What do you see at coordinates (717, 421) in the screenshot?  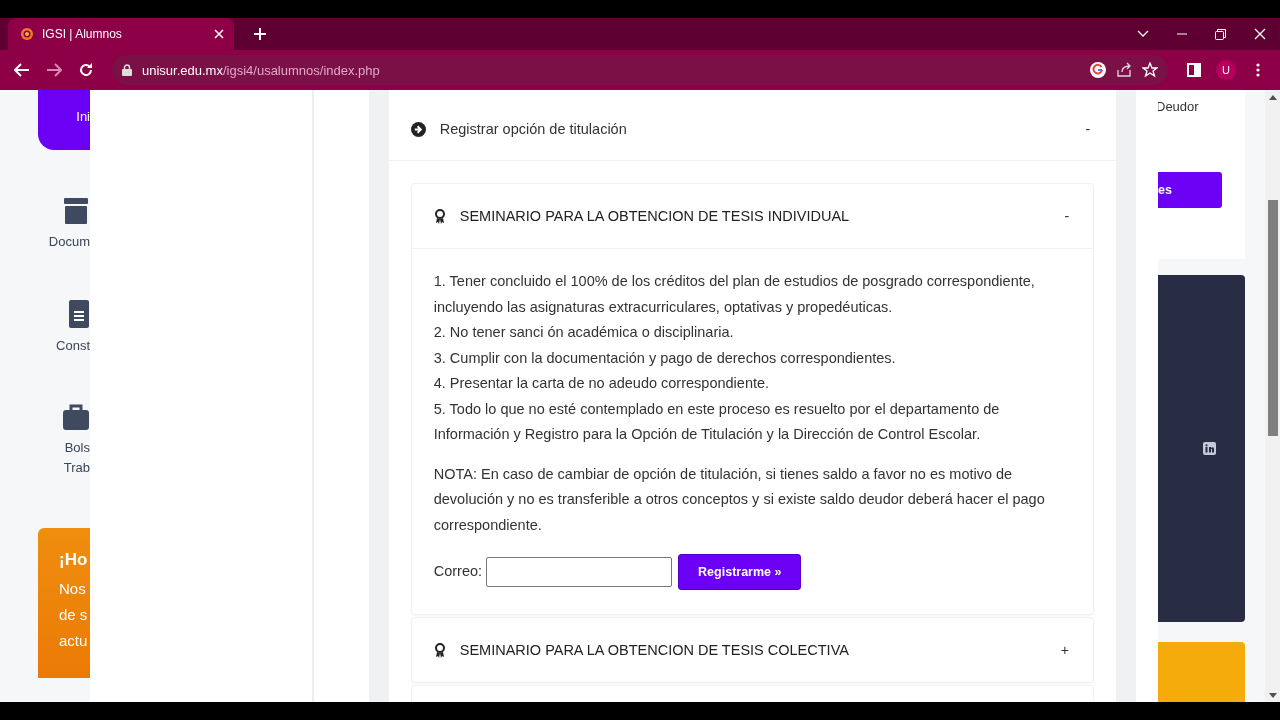 I see `requirement-text: 5. Todo lo que no esté contemplado en este proceso es resuelto por el departamento de Información y Registro para la Opción de Titulación y la Dirección de Control Escolar.` at bounding box center [717, 421].